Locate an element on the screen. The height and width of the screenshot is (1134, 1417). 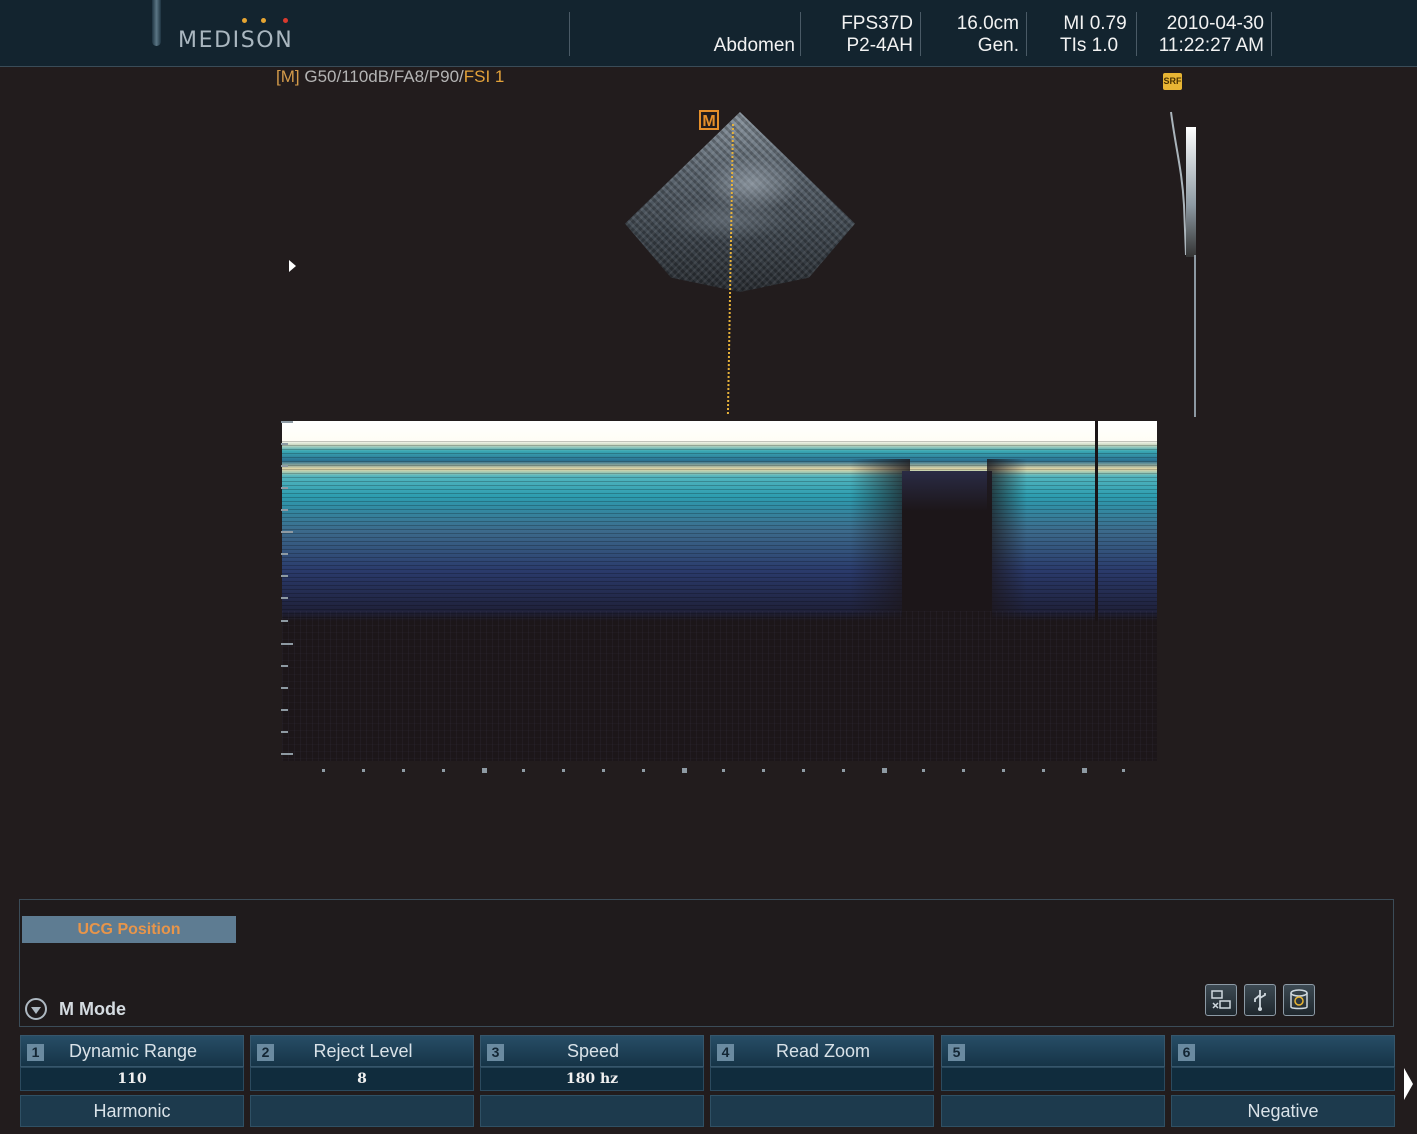
softkey-header: 2 Reject Level is located at coordinates (362, 1051).